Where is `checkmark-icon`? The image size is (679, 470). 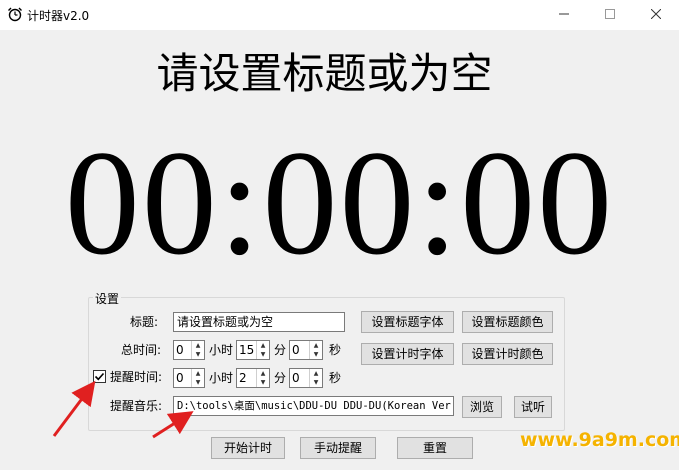
checkmark-icon is located at coordinates (99, 376).